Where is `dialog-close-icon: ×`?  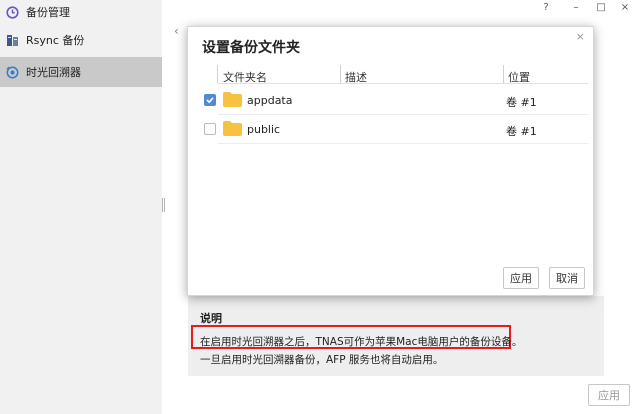 dialog-close-icon: × is located at coordinates (580, 36).